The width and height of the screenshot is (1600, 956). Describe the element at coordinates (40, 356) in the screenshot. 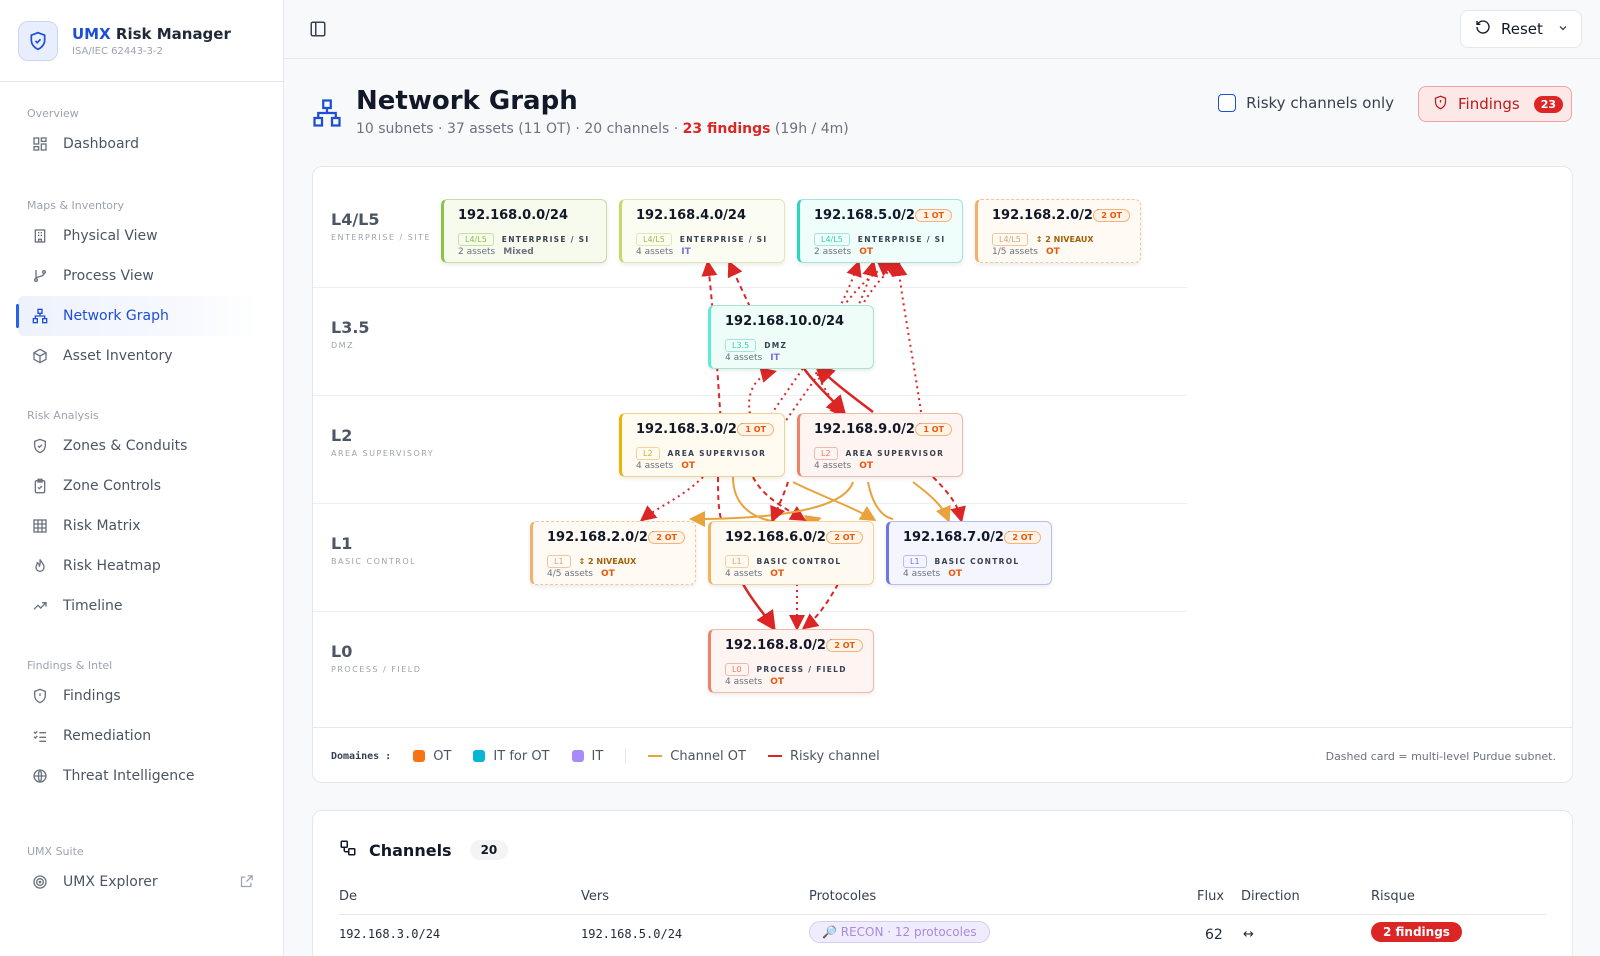

I see `box-icon` at that location.